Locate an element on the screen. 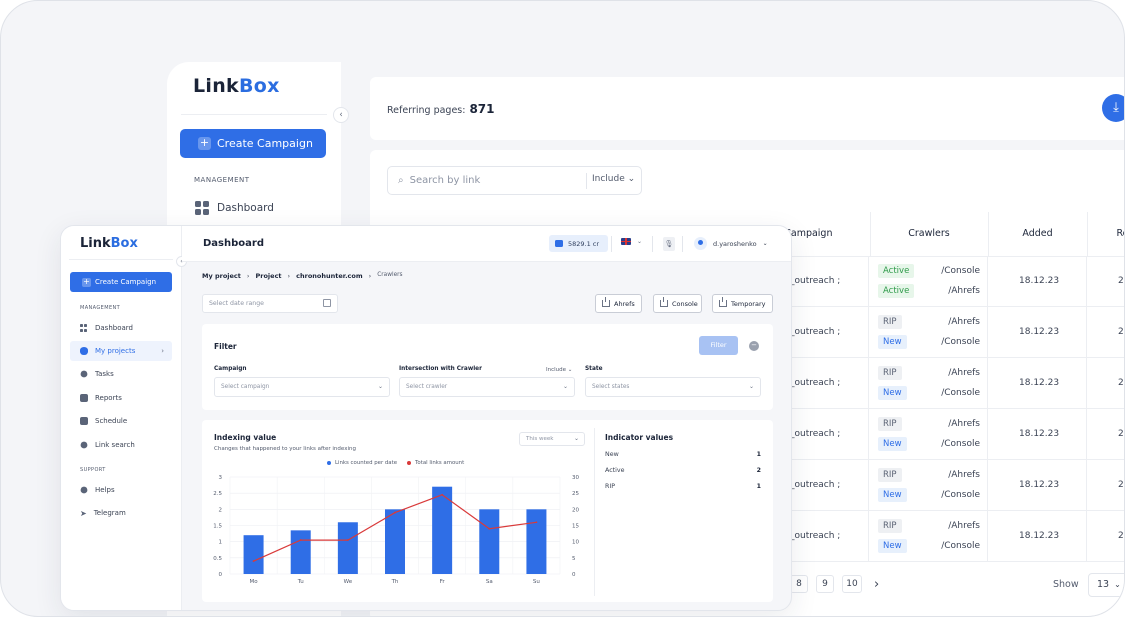  microphone-icon: 🎙 is located at coordinates (669, 244).